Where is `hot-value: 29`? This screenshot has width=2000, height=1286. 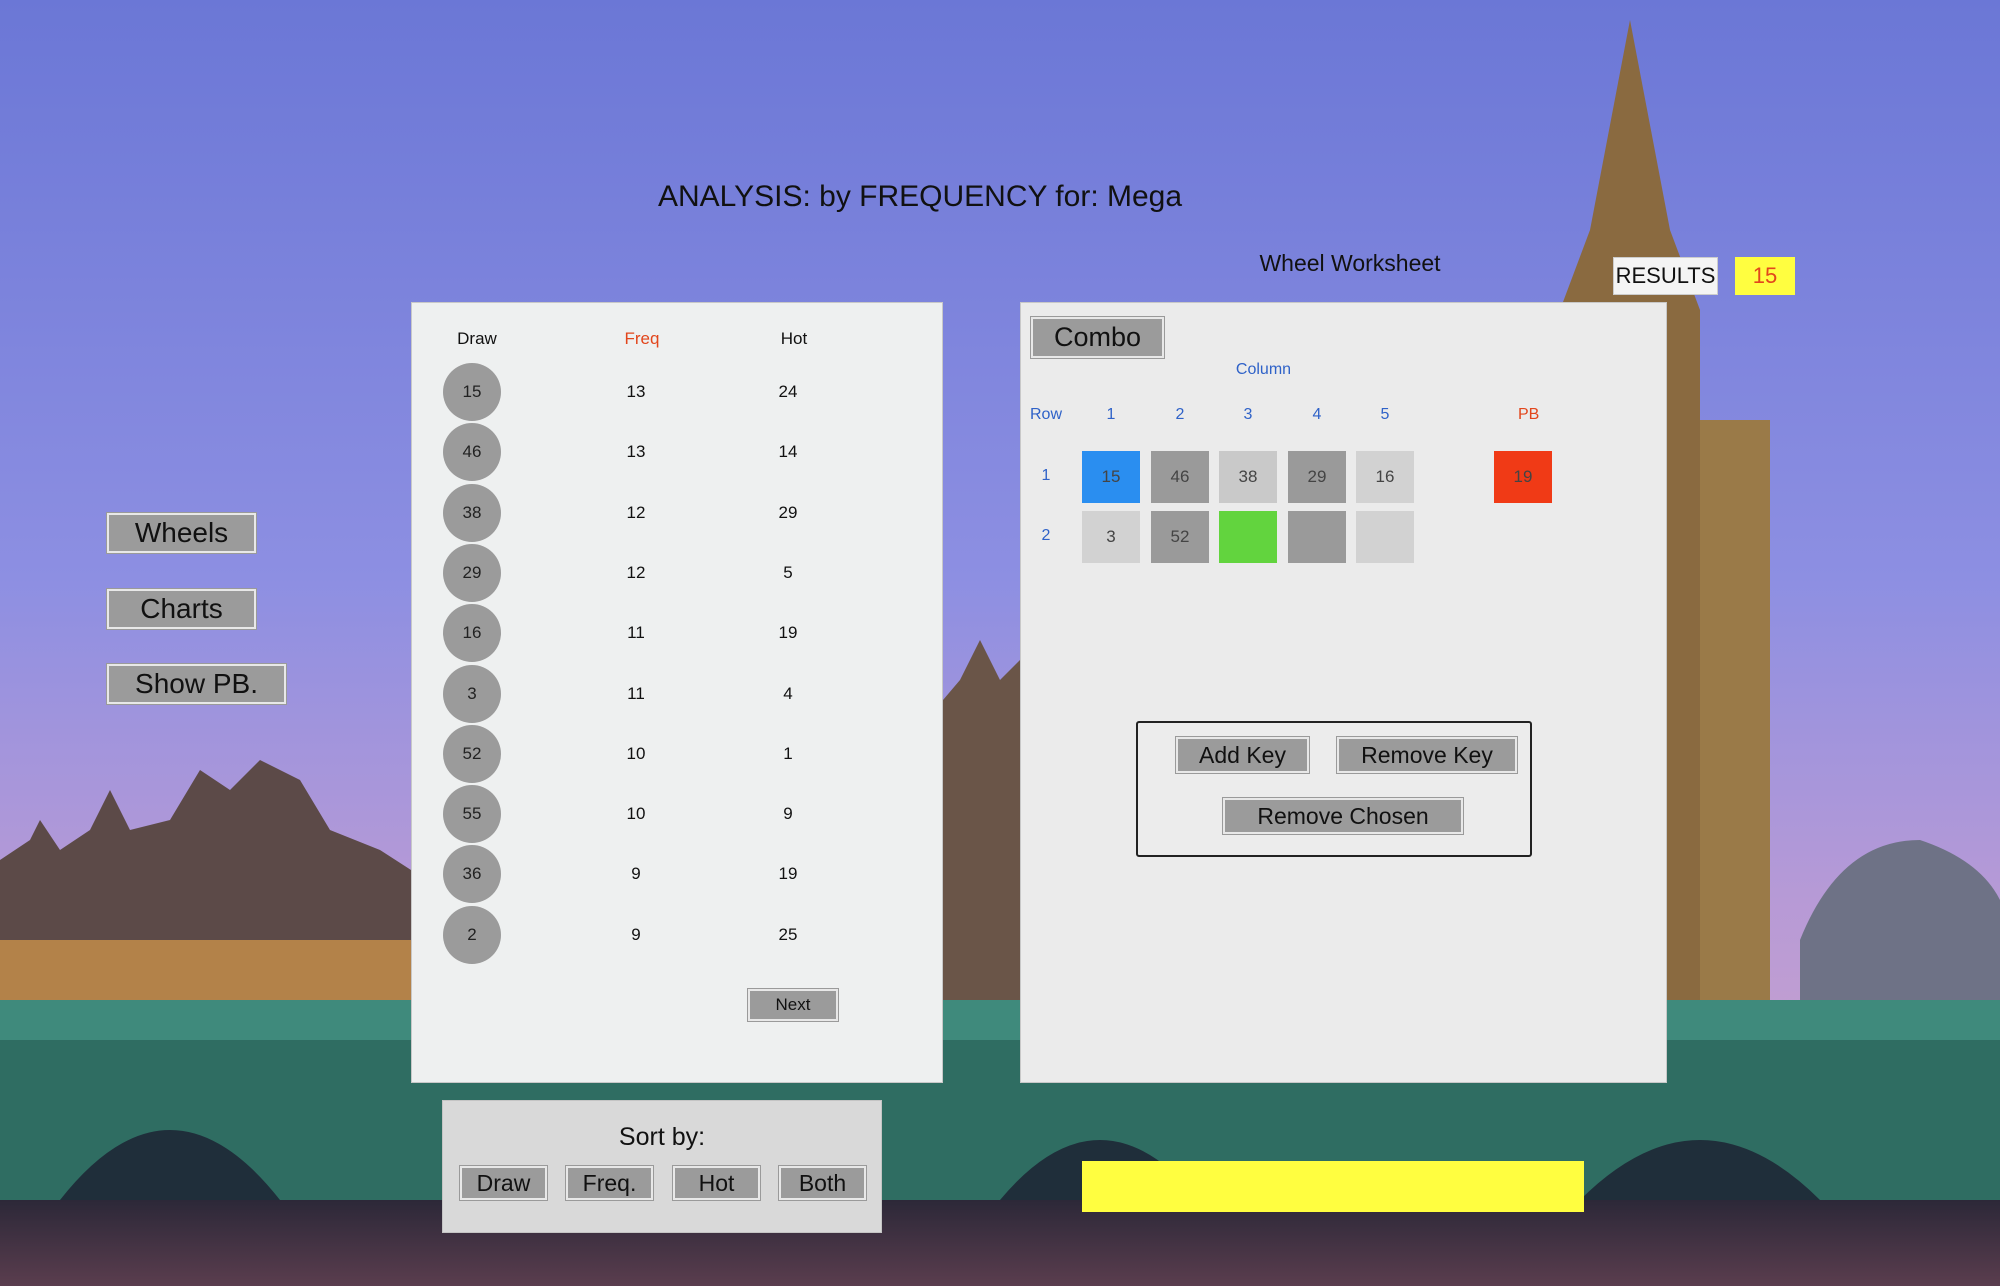 hot-value: 29 is located at coordinates (788, 512).